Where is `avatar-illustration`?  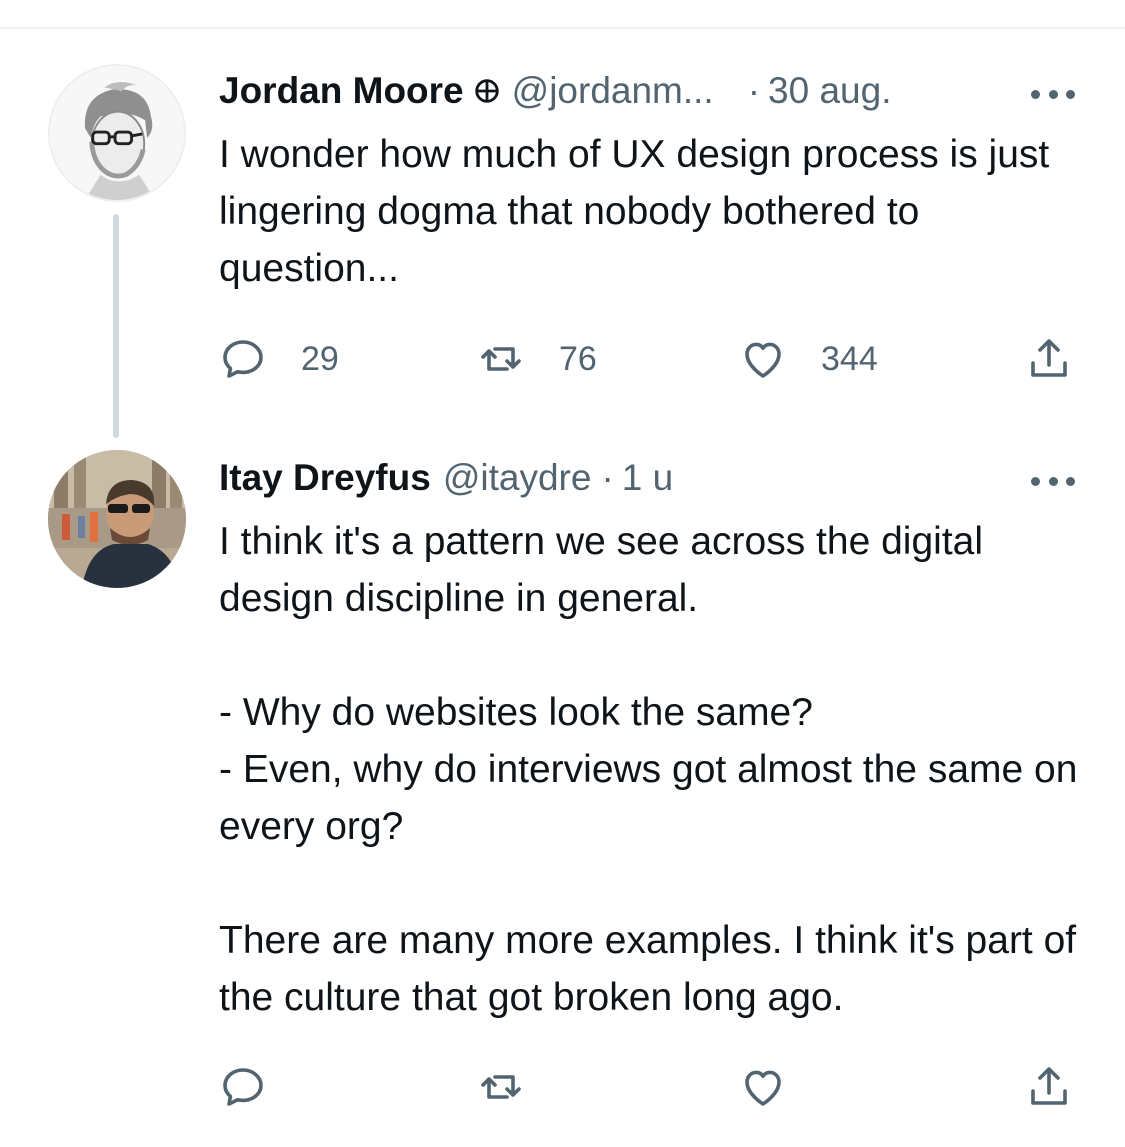 avatar-illustration is located at coordinates (117, 133).